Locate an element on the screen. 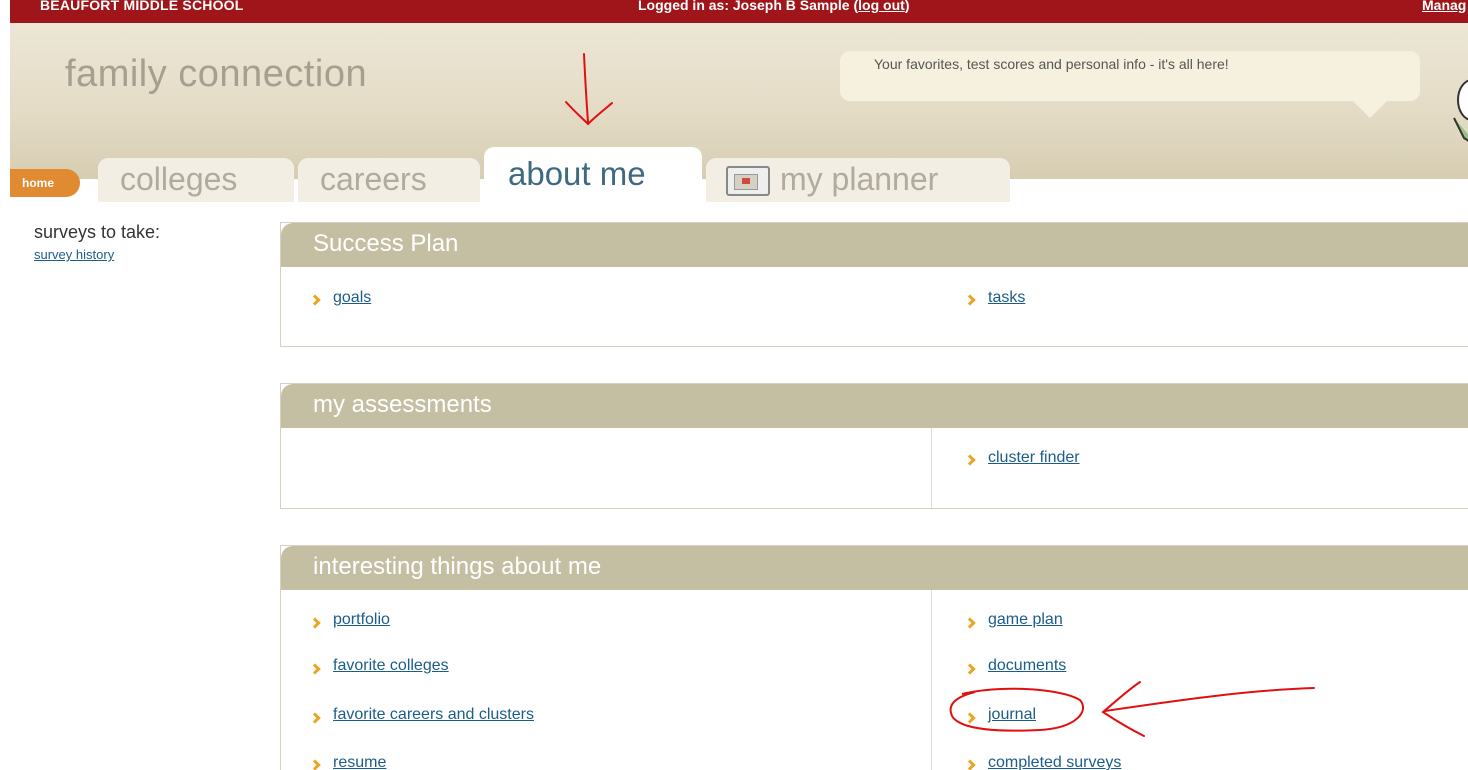  survey-history-link: survey history is located at coordinates (97, 254).